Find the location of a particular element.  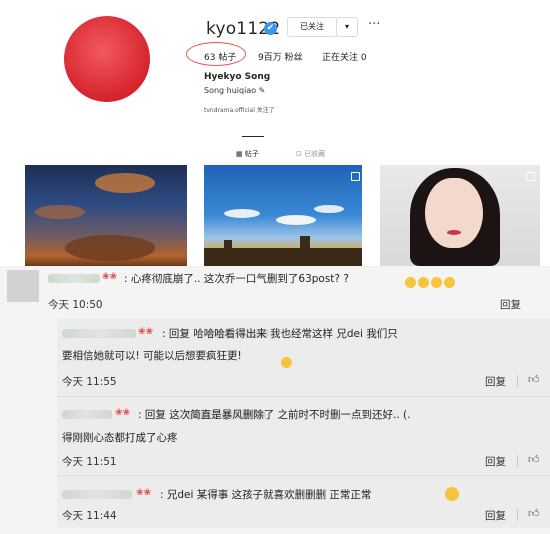

followed-by-link: tvndrama.official 关注了 is located at coordinates (239, 109).